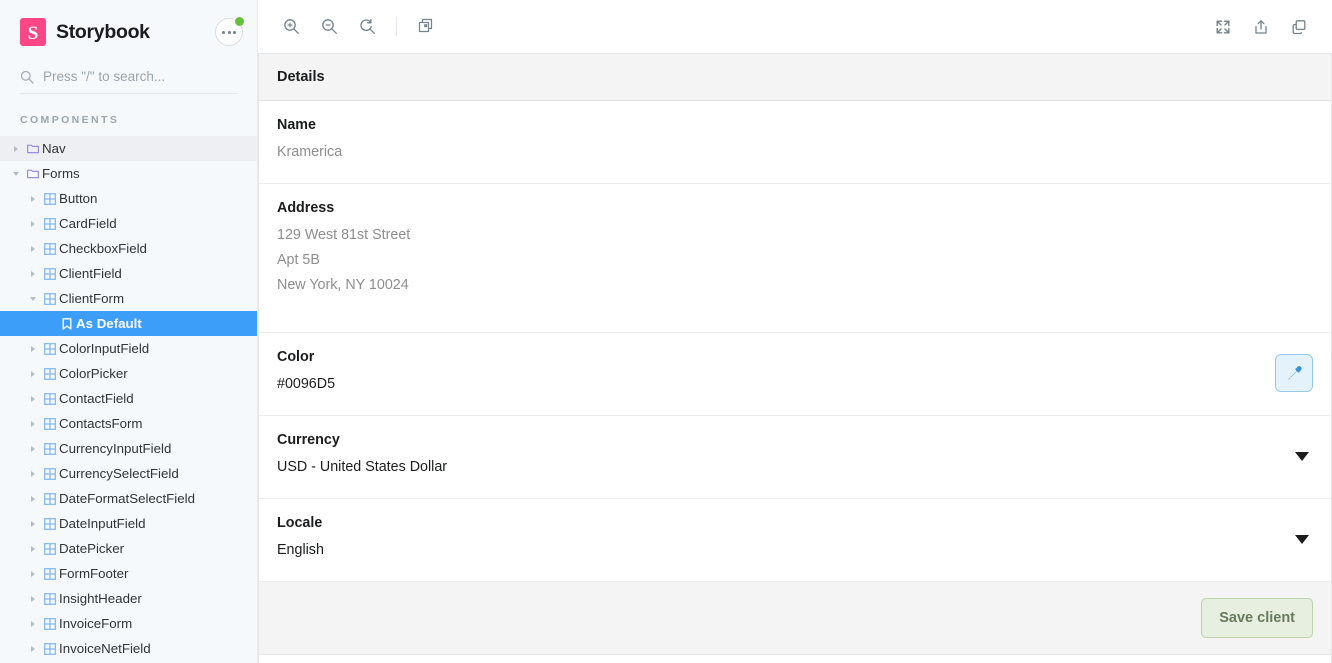  Describe the element at coordinates (1294, 373) in the screenshot. I see `color-eyedropper-button` at that location.